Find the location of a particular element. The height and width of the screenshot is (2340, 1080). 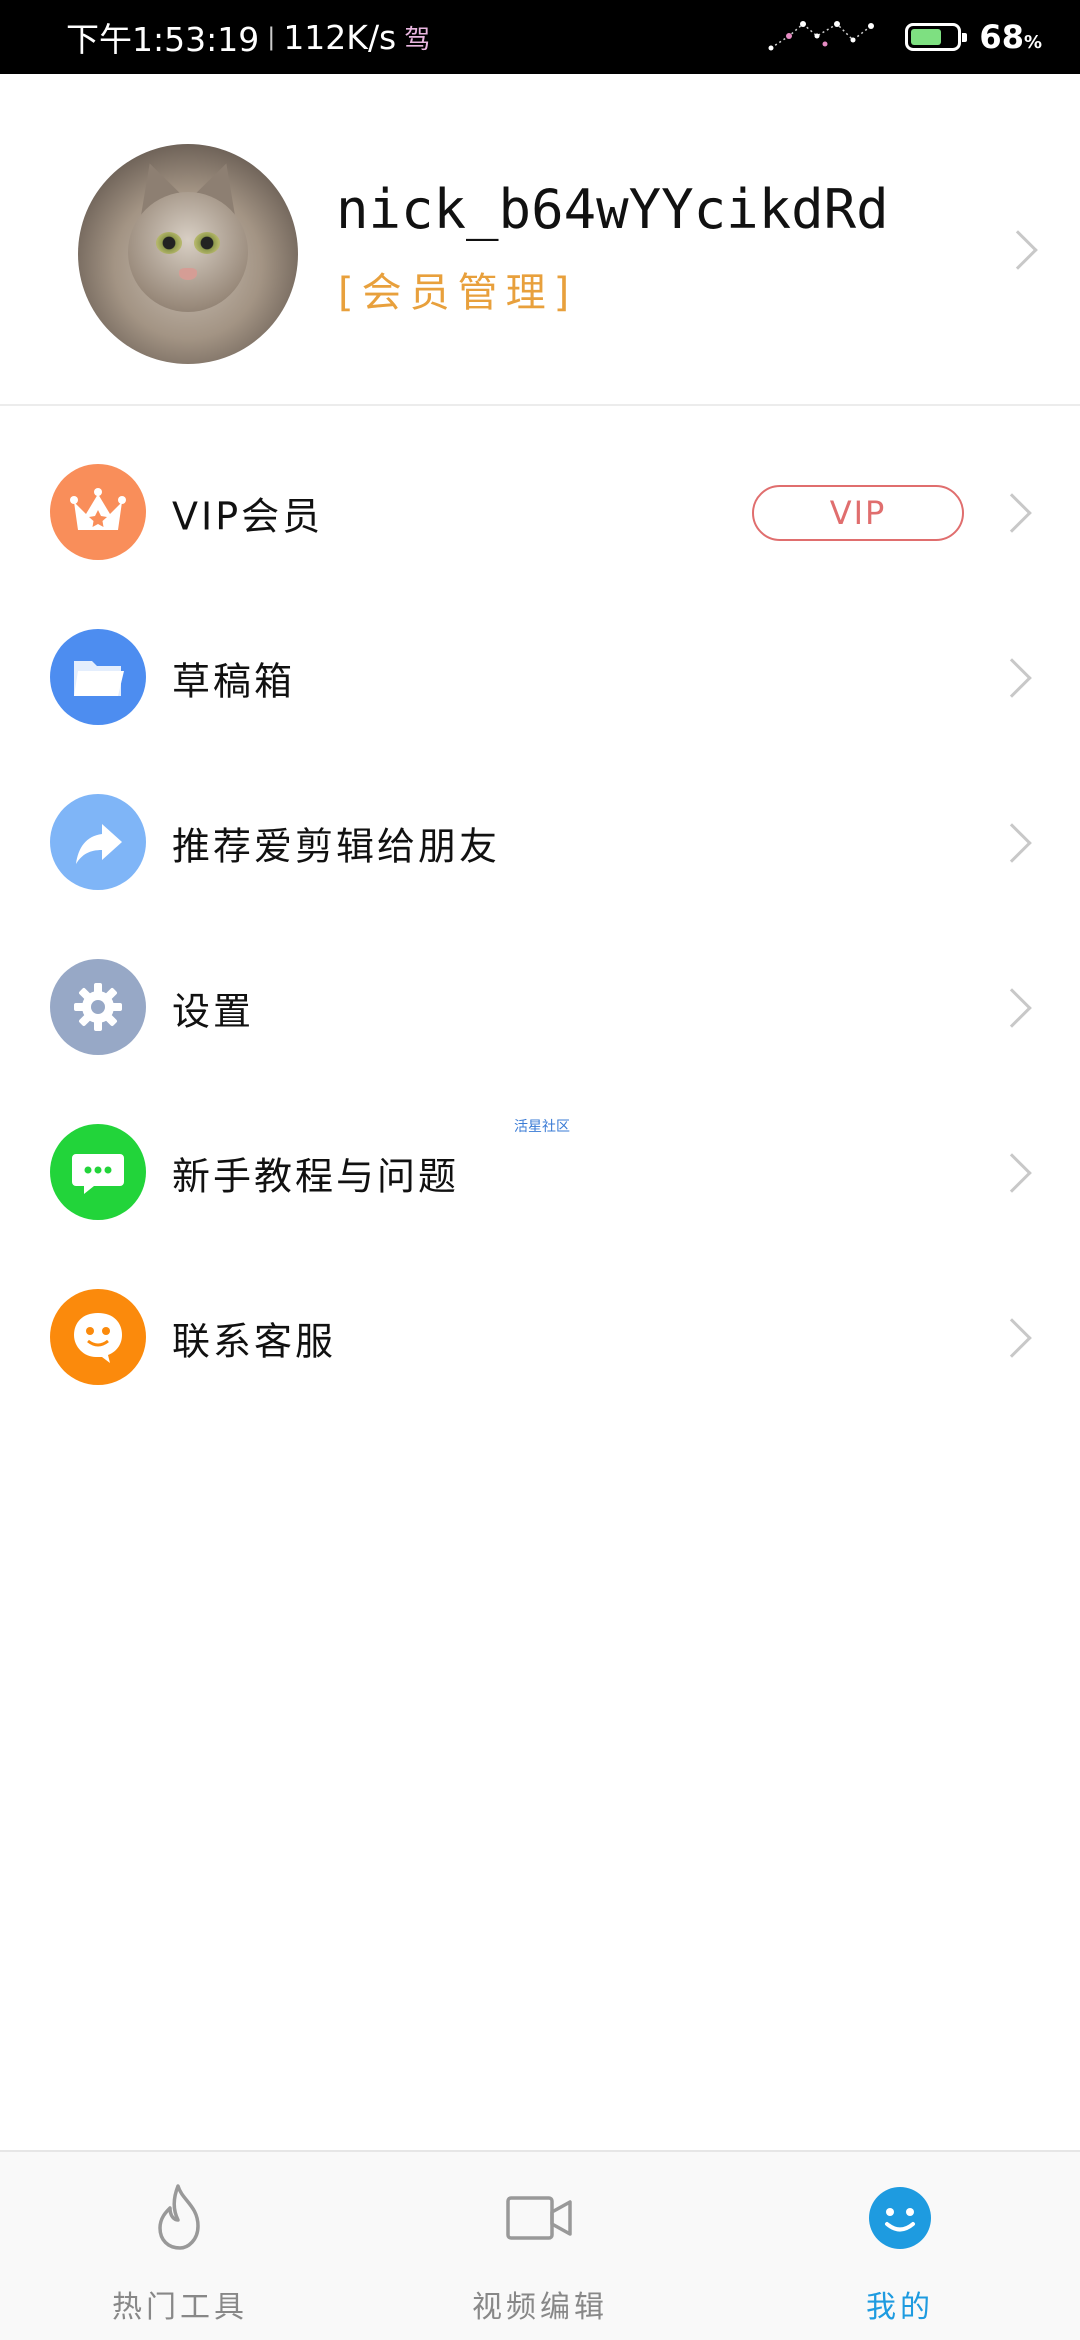

menu-item-support: 联系客服 is located at coordinates (540, 1337).